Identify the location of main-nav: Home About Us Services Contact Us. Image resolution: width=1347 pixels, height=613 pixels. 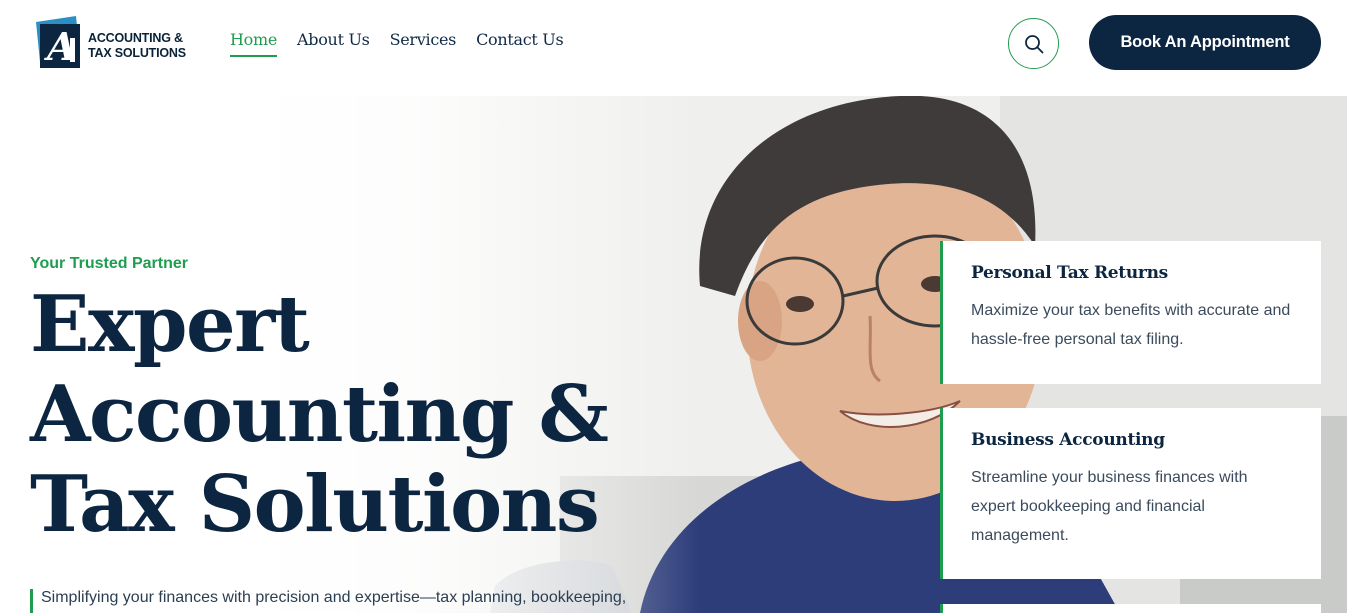
(397, 43).